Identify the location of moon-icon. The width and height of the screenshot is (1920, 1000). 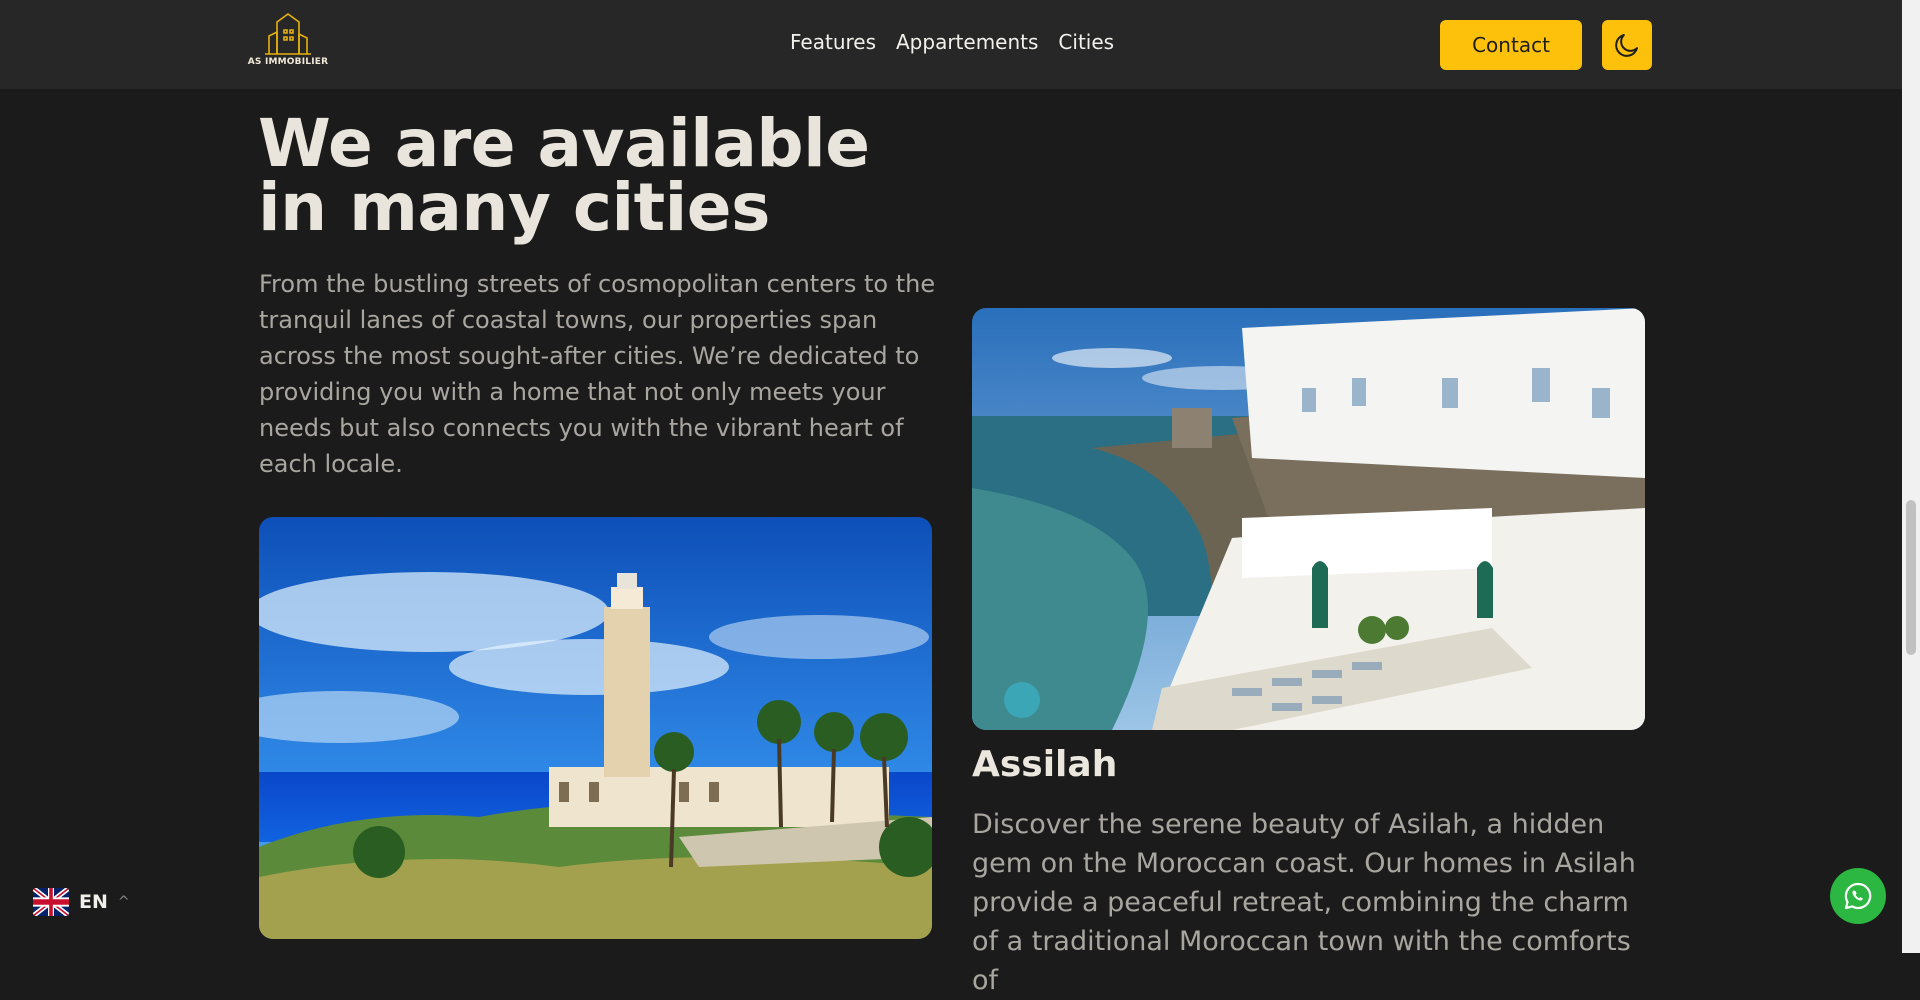
(1626, 45).